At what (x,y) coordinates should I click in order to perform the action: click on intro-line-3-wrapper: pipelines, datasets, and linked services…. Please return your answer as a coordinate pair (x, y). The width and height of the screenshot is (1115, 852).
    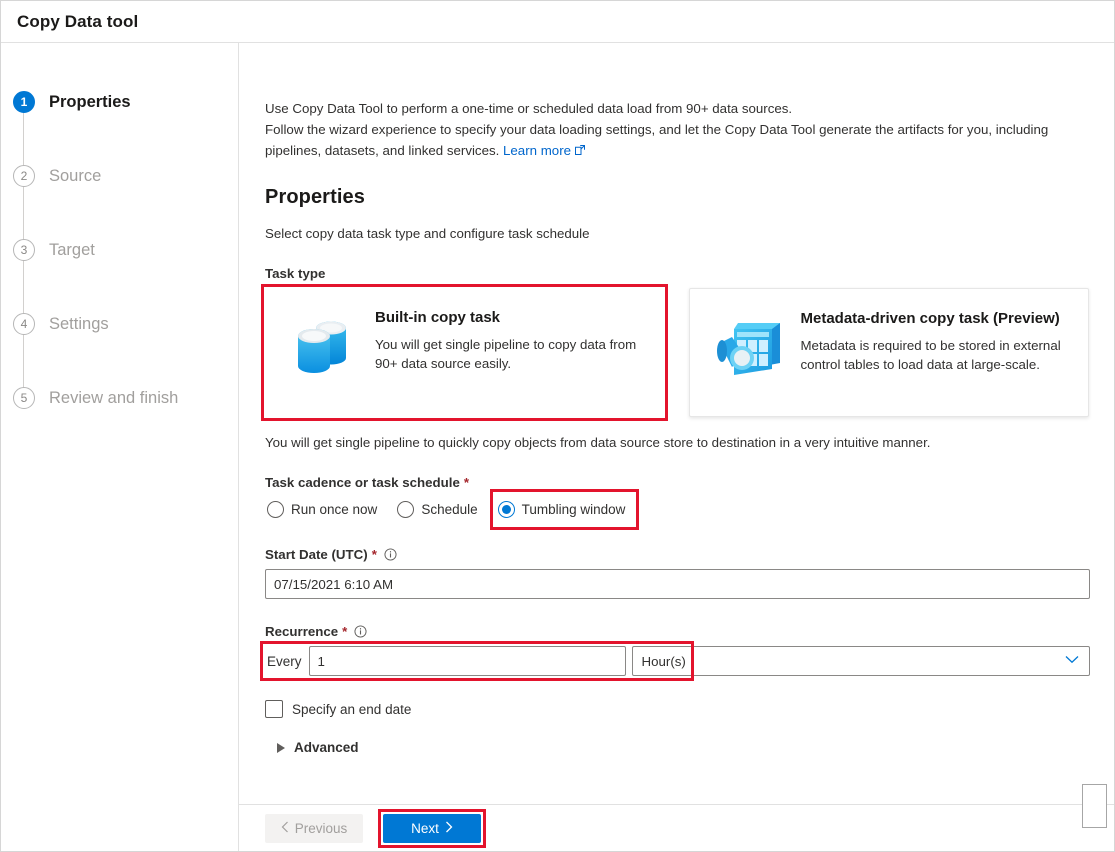
    Looking at the image, I should click on (677, 151).